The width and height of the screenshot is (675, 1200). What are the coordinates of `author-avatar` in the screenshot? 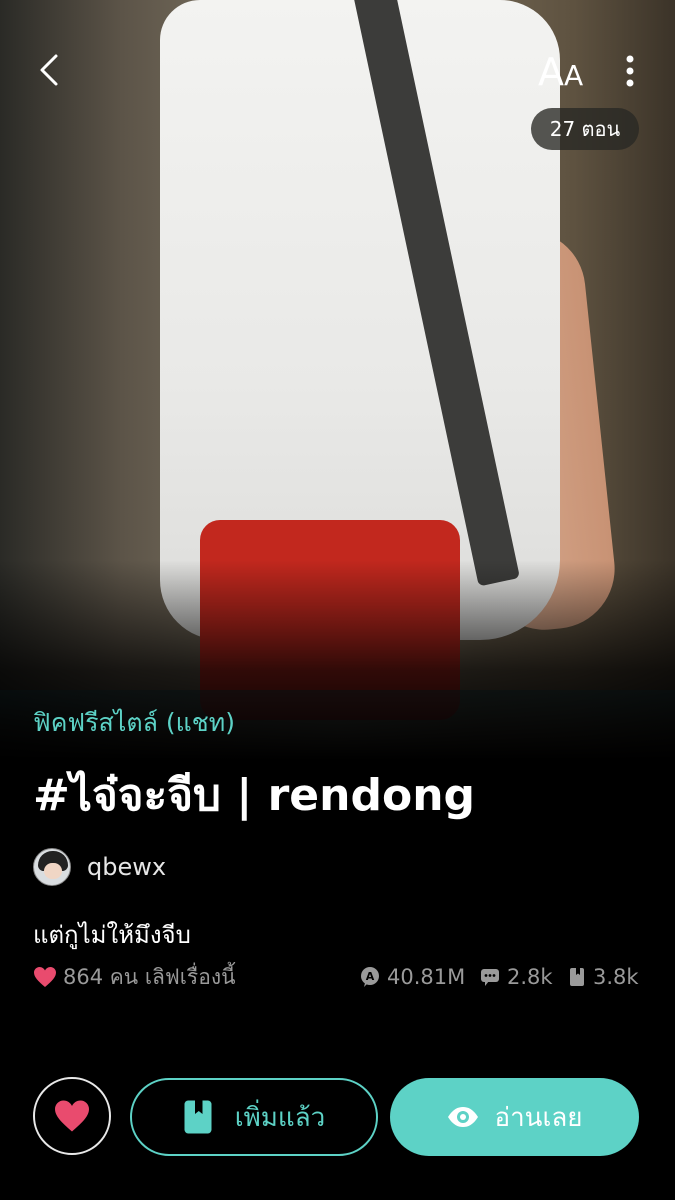 It's located at (52, 867).